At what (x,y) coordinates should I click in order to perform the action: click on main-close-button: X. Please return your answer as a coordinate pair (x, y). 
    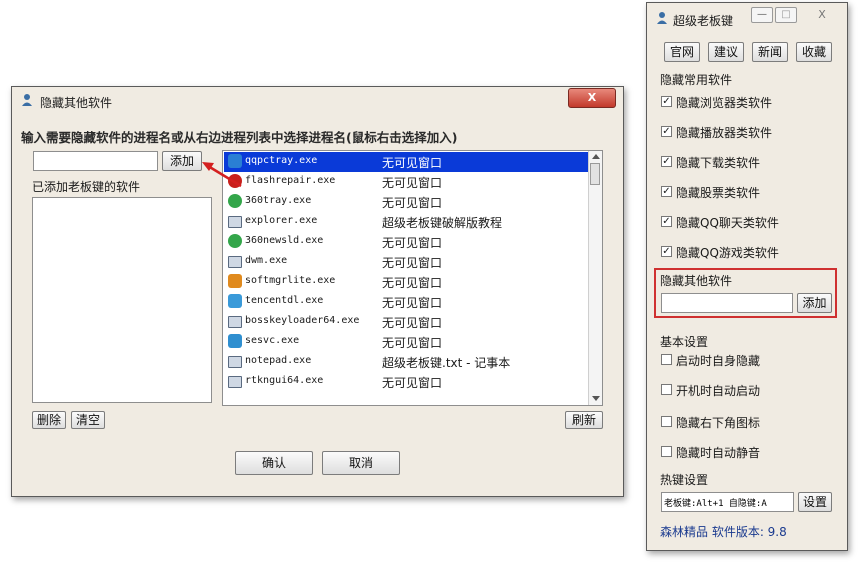
    Looking at the image, I should click on (822, 15).